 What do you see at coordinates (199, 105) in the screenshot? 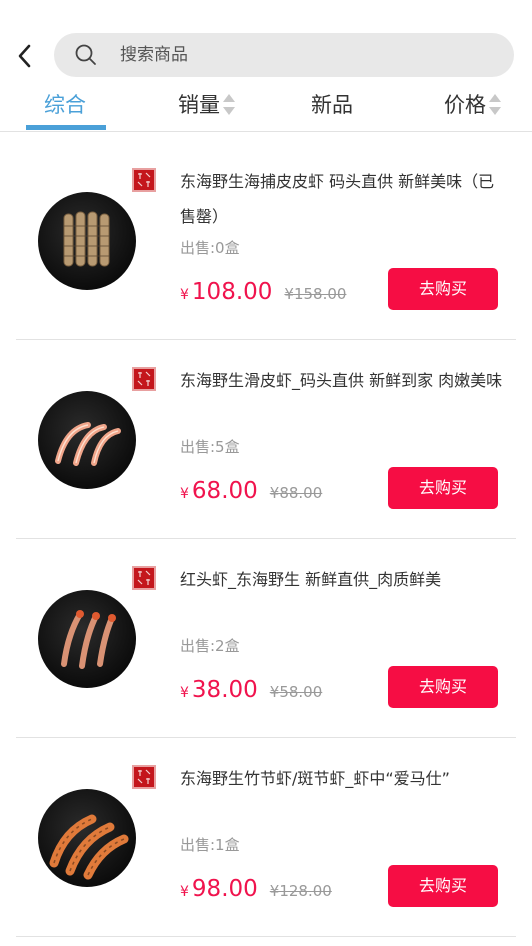
I see `tab-label: 销量` at bounding box center [199, 105].